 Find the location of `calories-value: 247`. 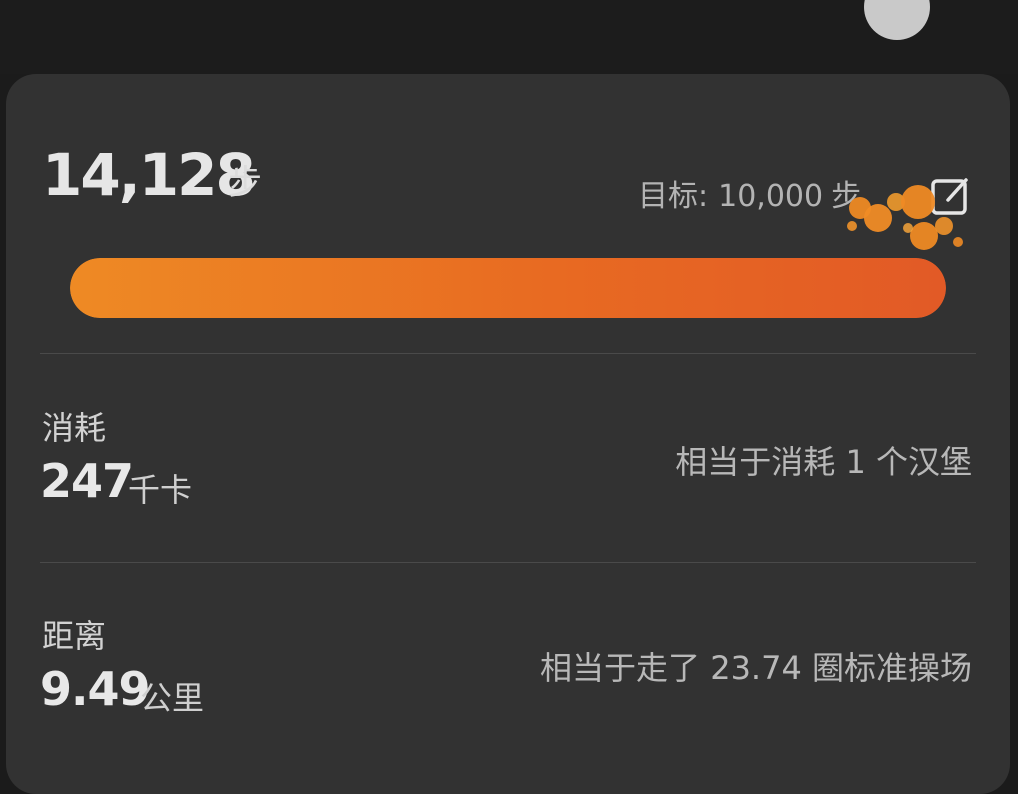

calories-value: 247 is located at coordinates (87, 481).